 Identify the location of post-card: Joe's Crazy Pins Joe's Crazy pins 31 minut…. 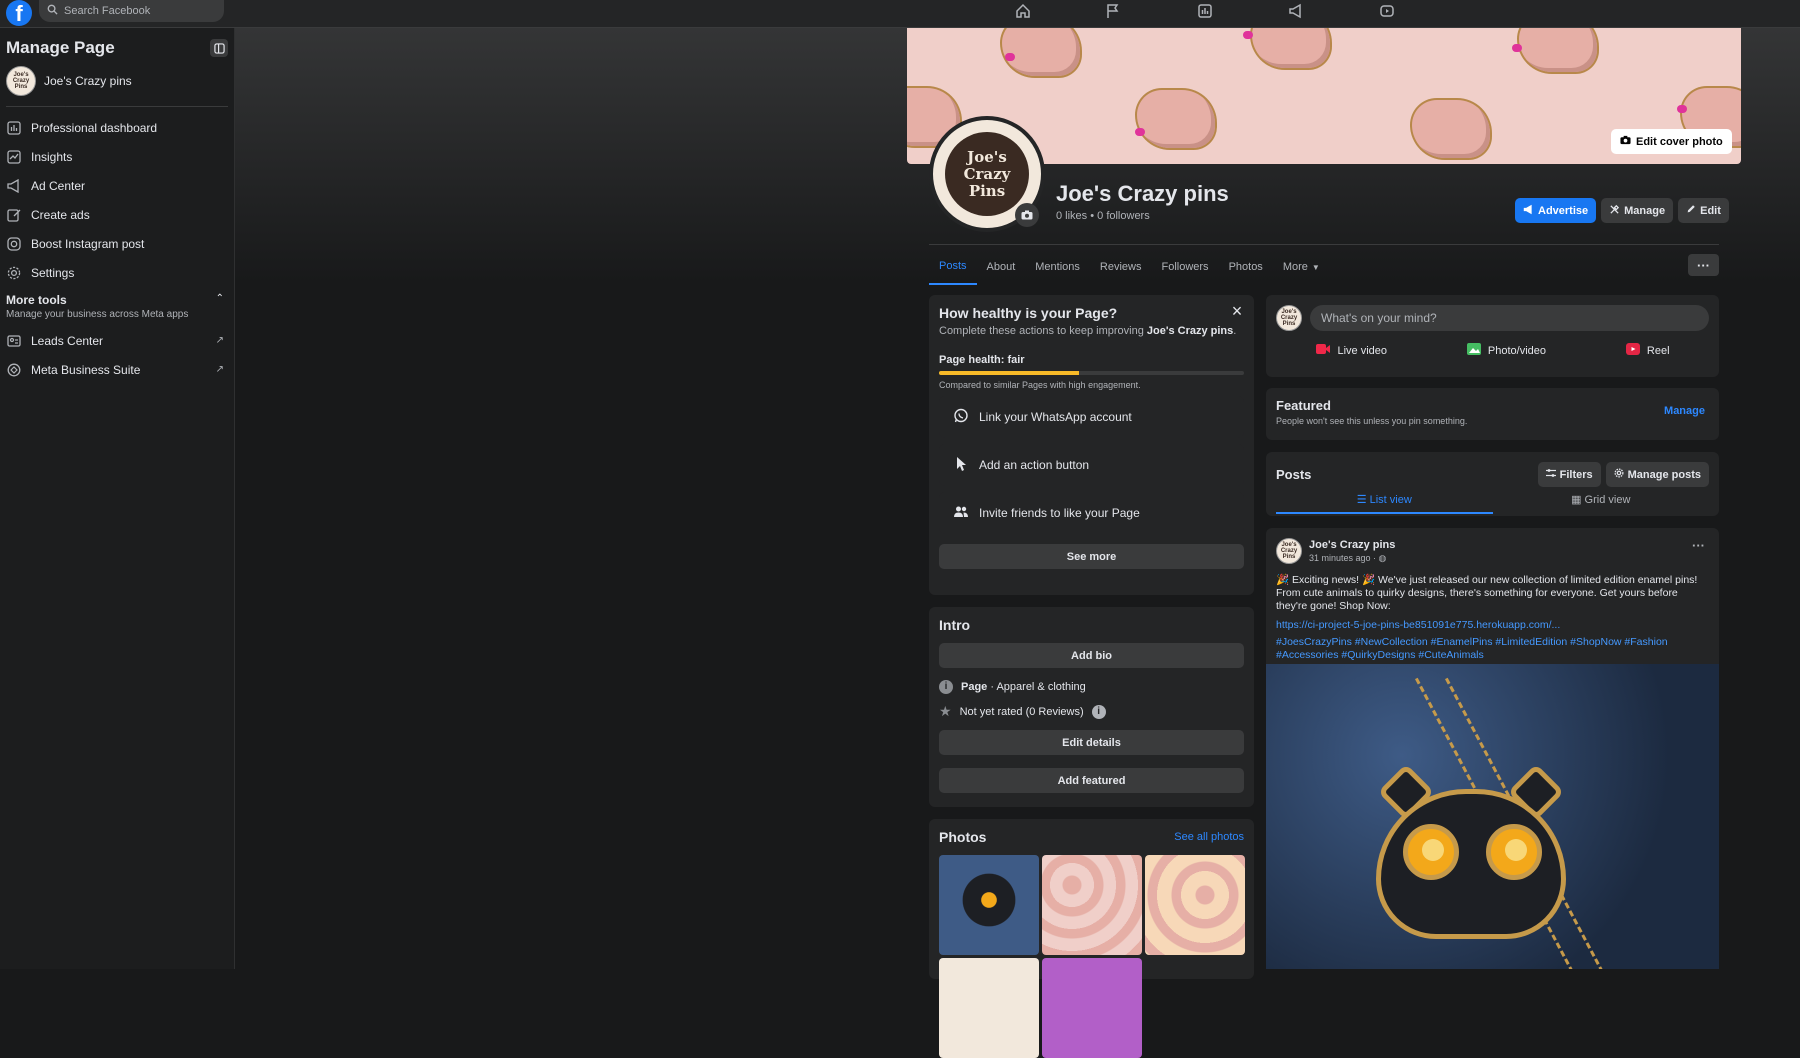
(1492, 748).